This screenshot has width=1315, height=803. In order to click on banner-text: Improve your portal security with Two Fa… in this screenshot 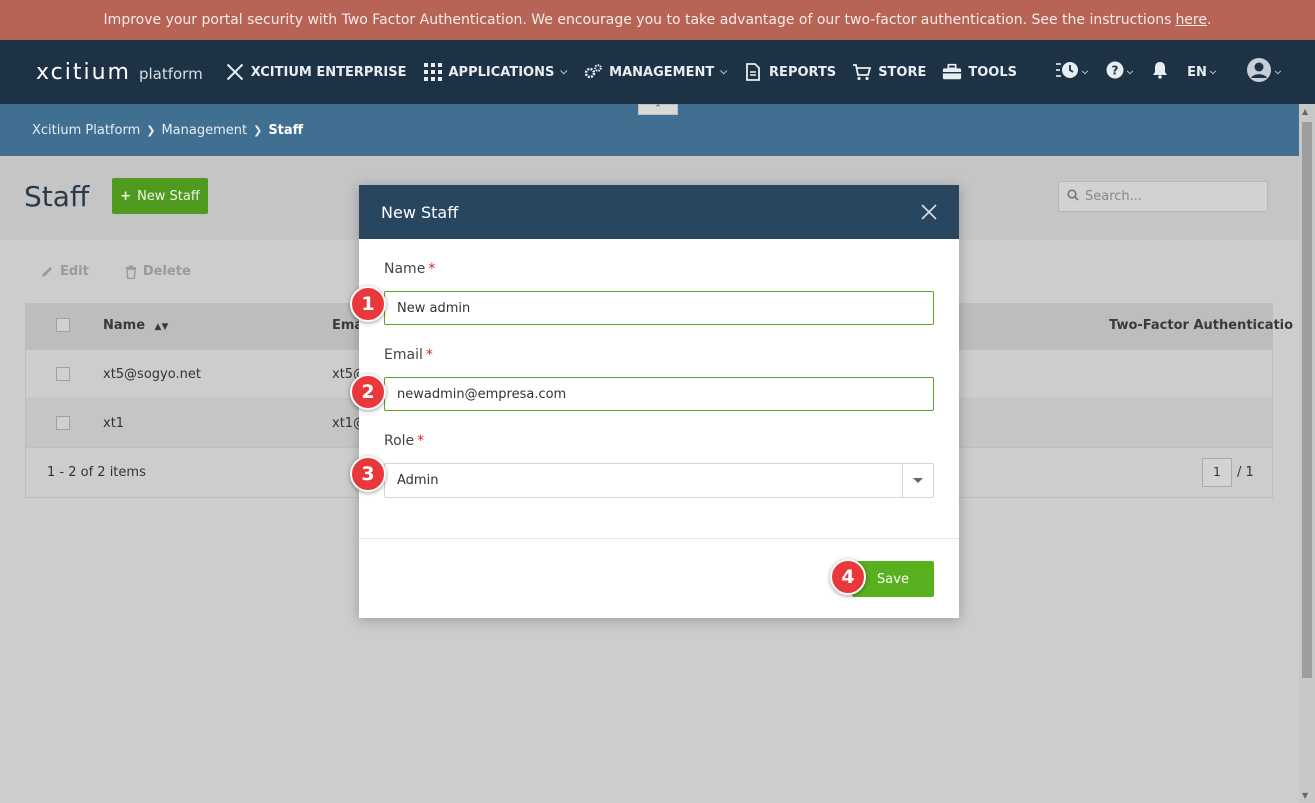, I will do `click(637, 20)`.